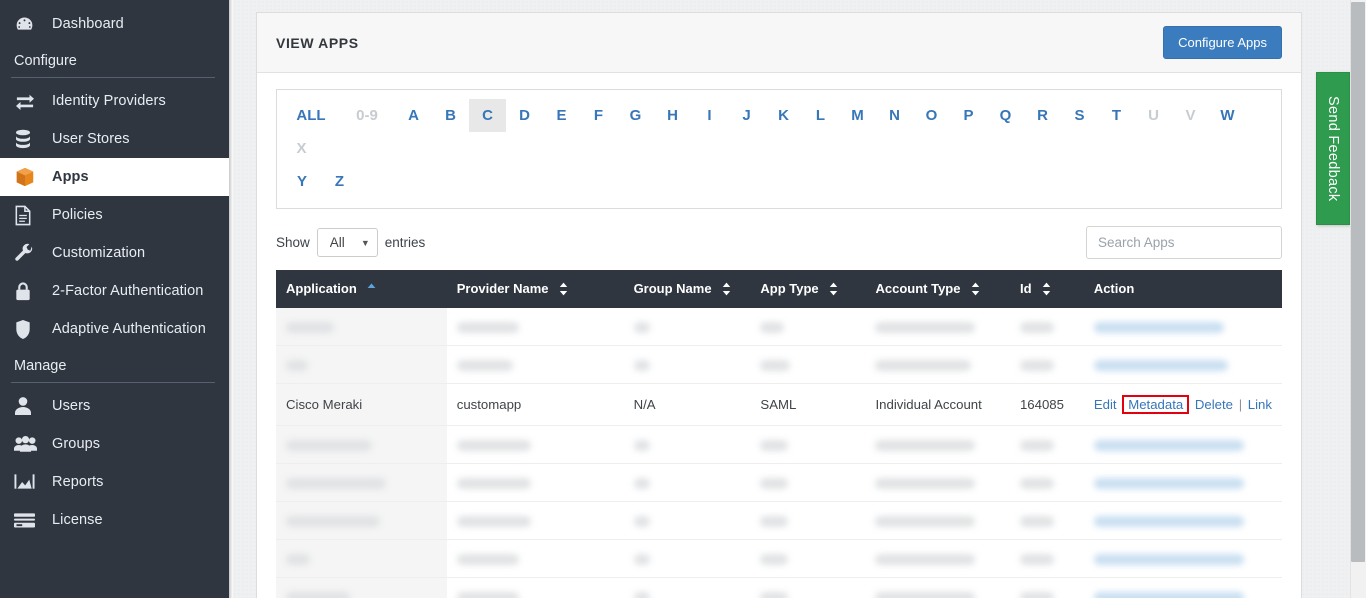 The height and width of the screenshot is (598, 1366). Describe the element at coordinates (1358, 282) in the screenshot. I see `page-scrollbar-thumb` at that location.